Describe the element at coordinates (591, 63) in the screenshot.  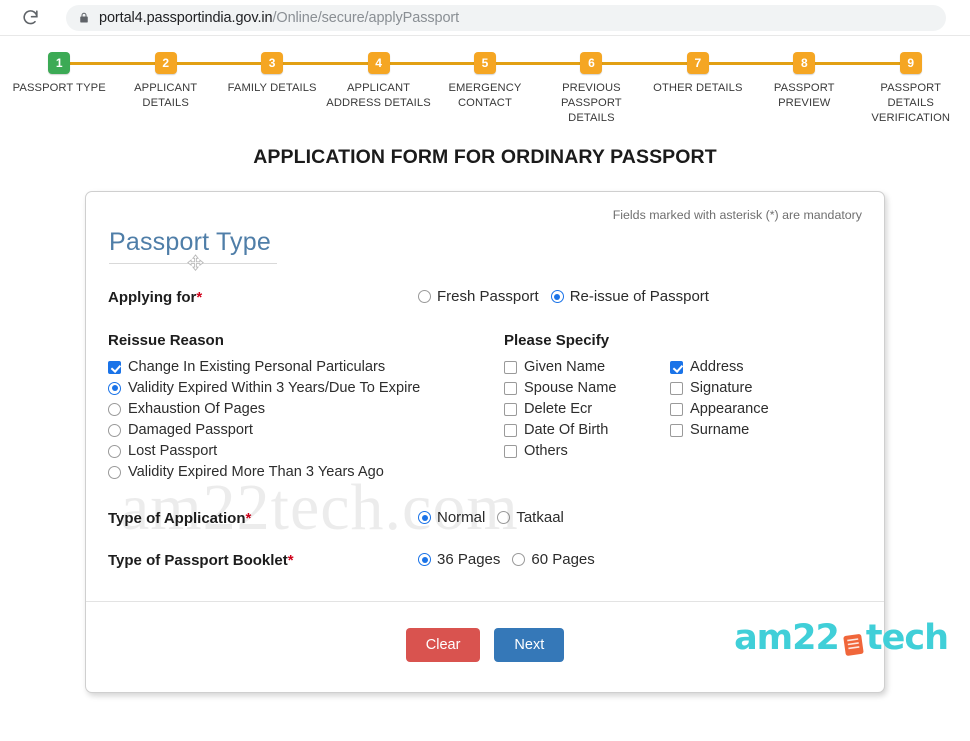
I see `stepper-badge: 6` at that location.